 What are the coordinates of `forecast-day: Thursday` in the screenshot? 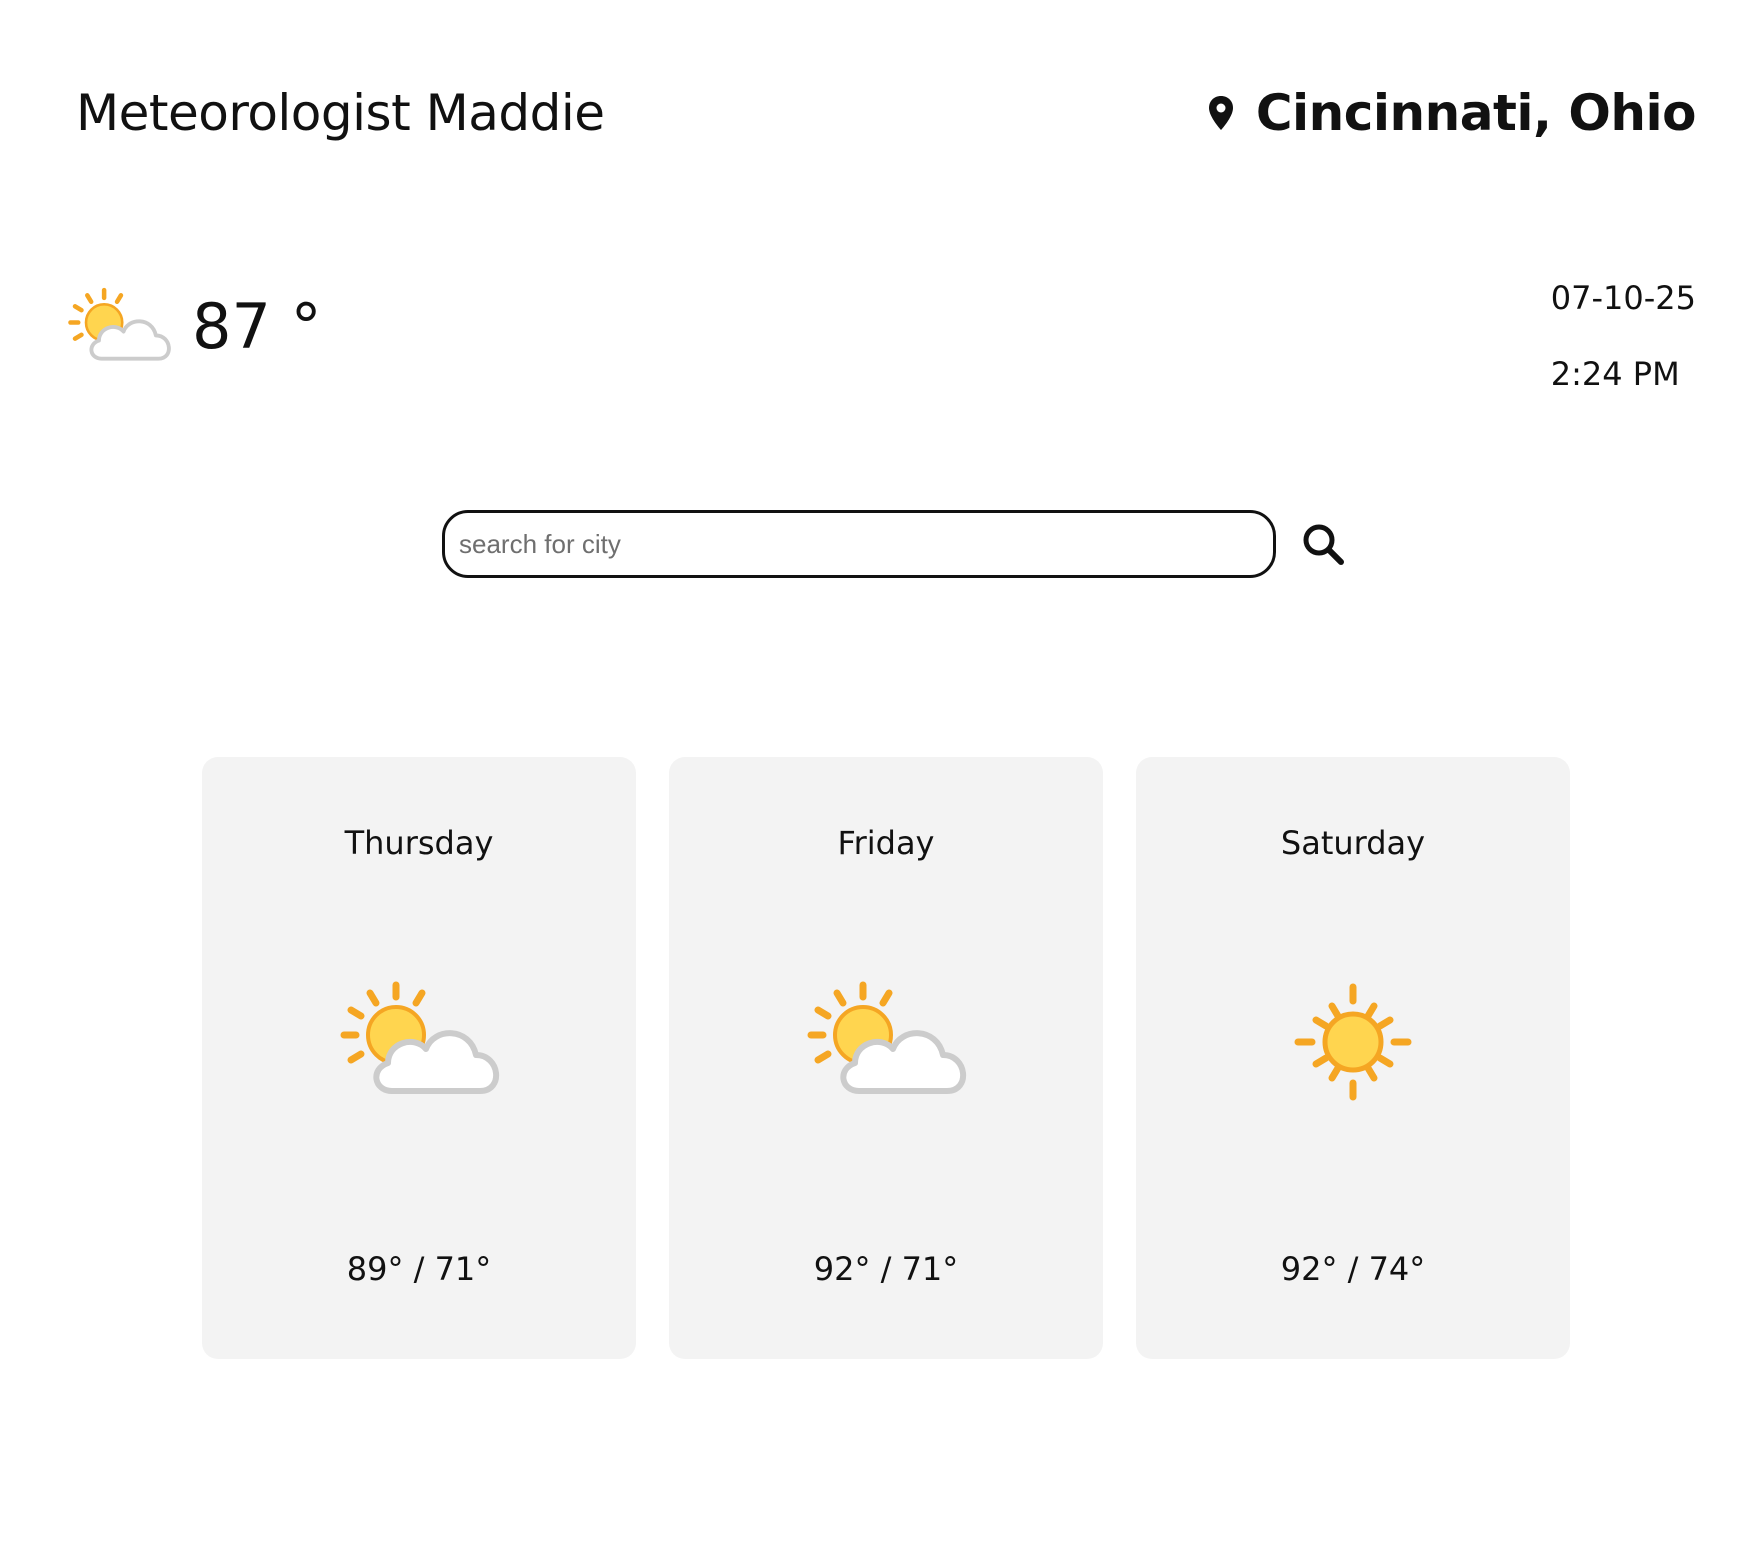 It's located at (419, 843).